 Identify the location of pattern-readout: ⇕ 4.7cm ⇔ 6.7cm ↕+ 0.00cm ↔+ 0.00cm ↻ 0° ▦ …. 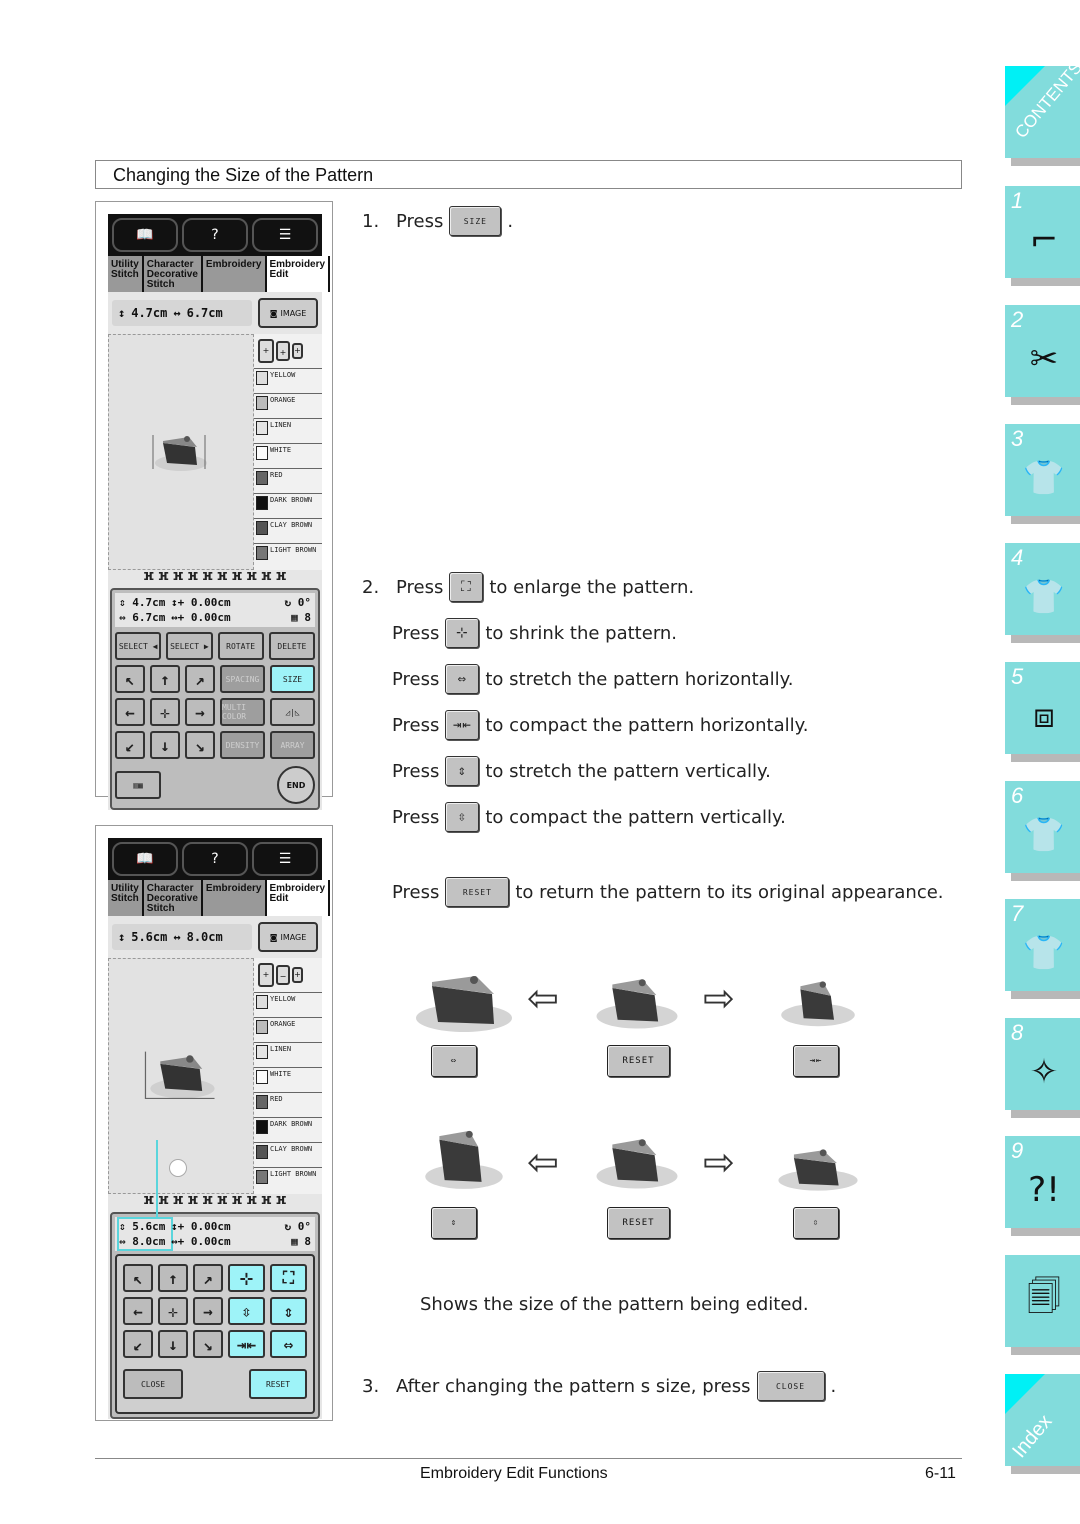
(215, 610).